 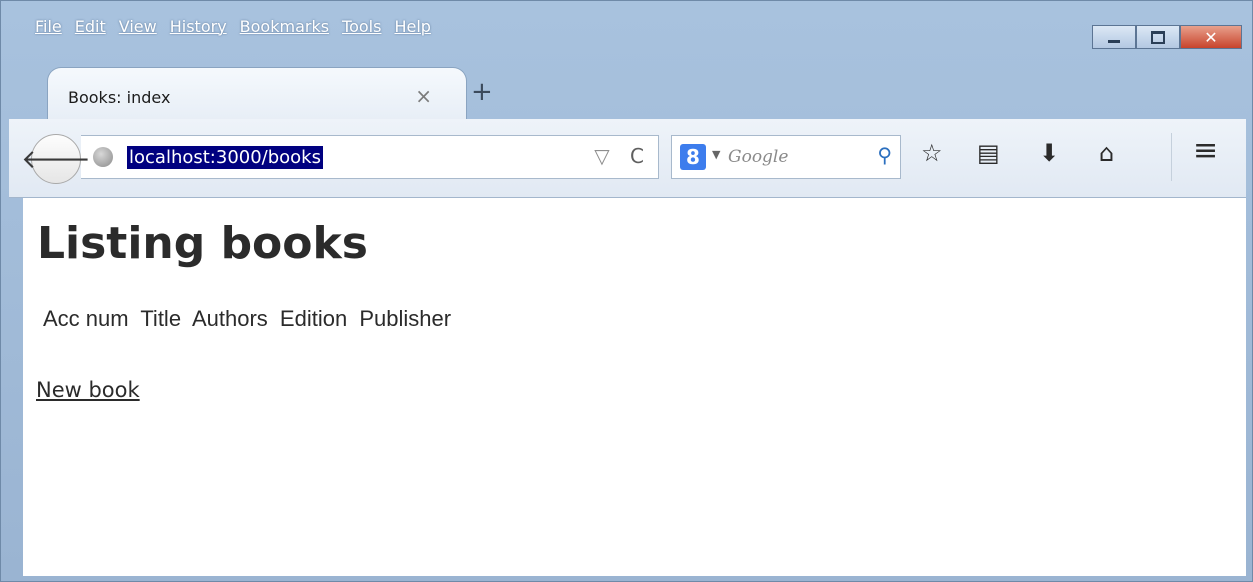 I want to click on col-edition: Edition, so click(x=313, y=318).